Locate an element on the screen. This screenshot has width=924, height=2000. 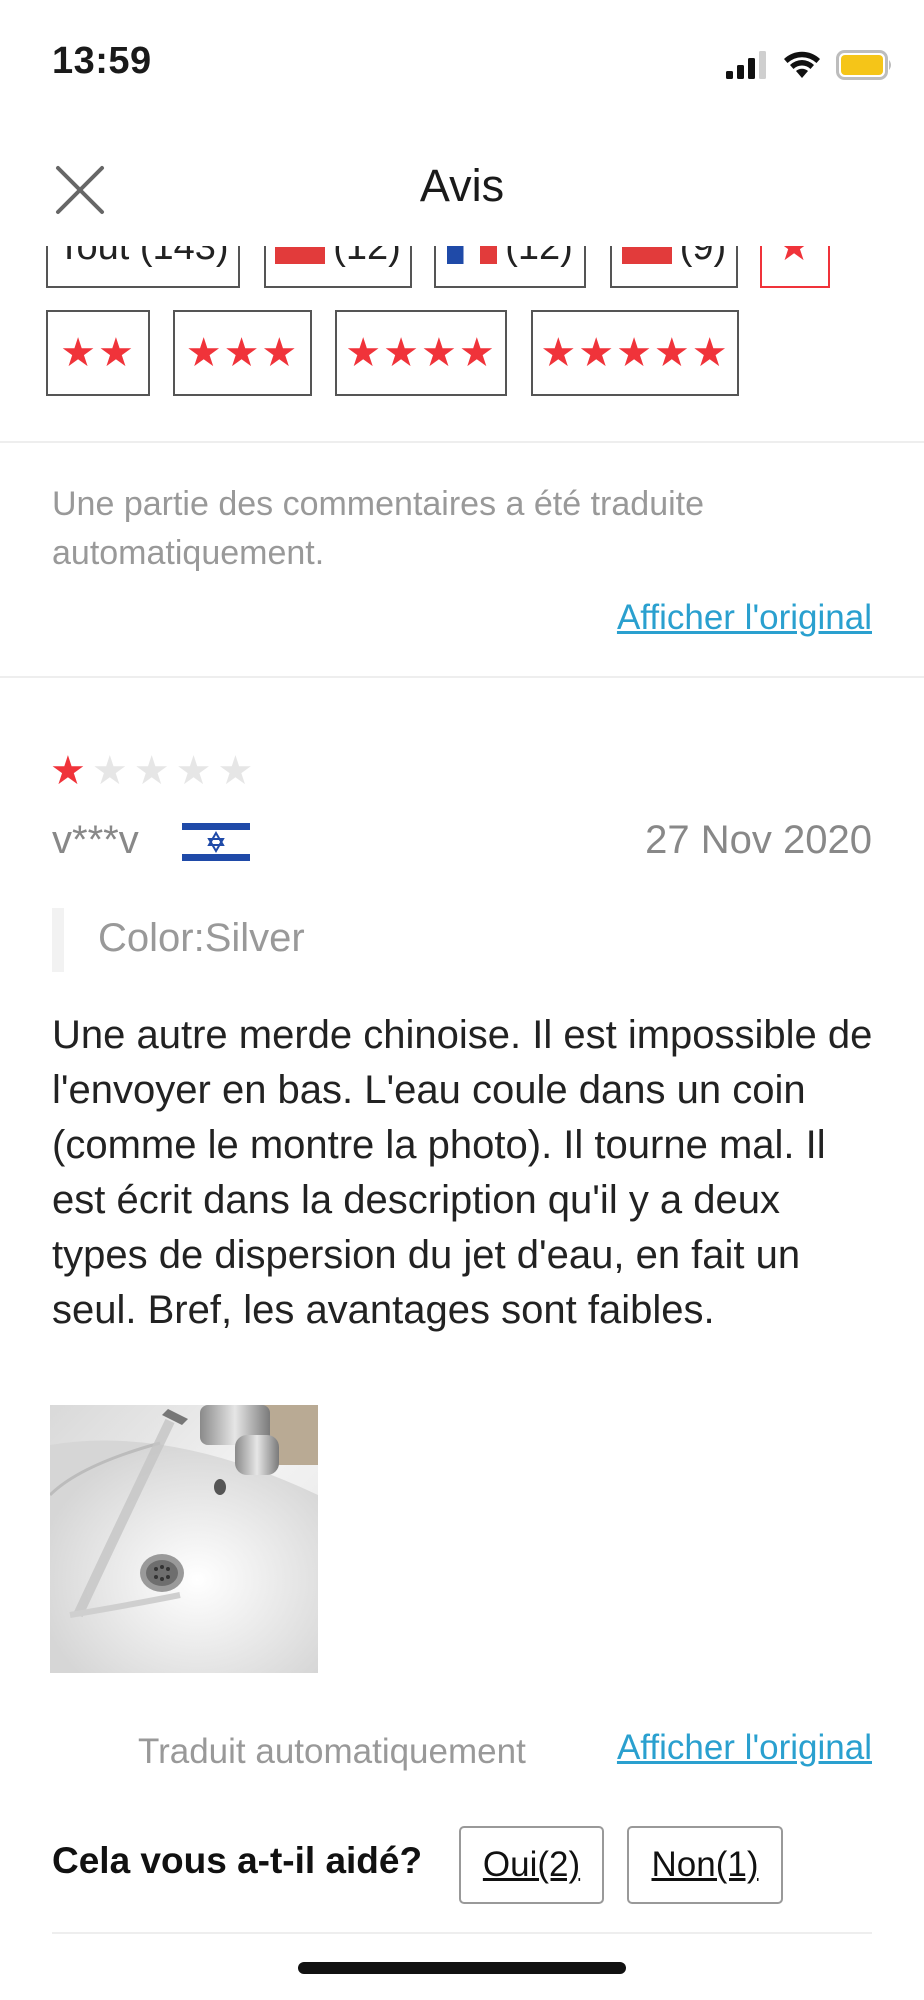
filter-chip-2-stars: ★★ is located at coordinates (98, 353).